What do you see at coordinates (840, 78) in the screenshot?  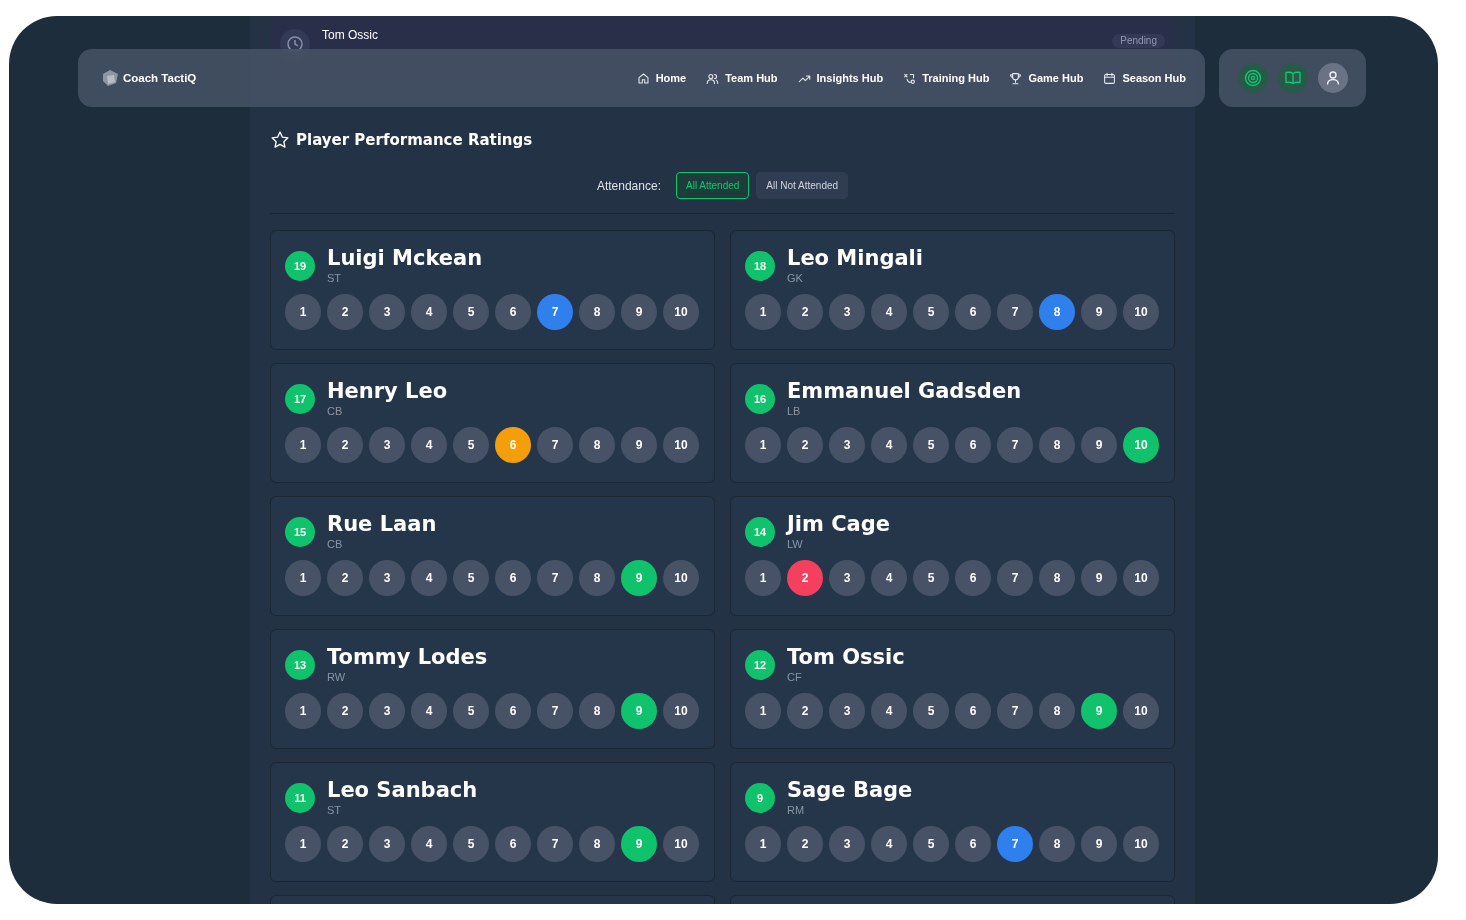 I see `nav-link: Insights Hub` at bounding box center [840, 78].